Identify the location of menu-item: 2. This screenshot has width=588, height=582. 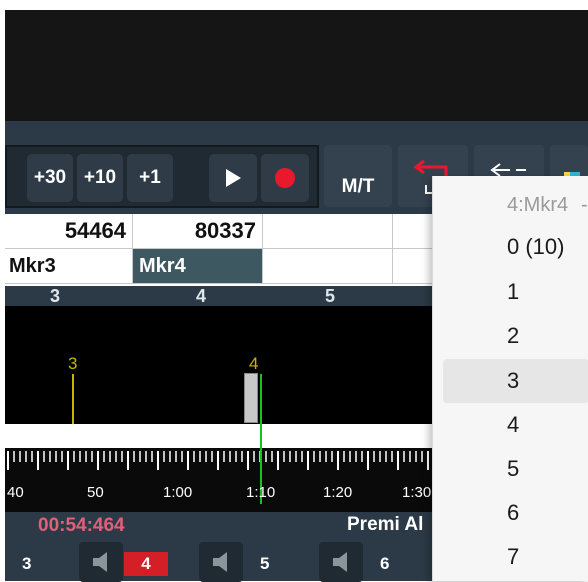
(513, 336).